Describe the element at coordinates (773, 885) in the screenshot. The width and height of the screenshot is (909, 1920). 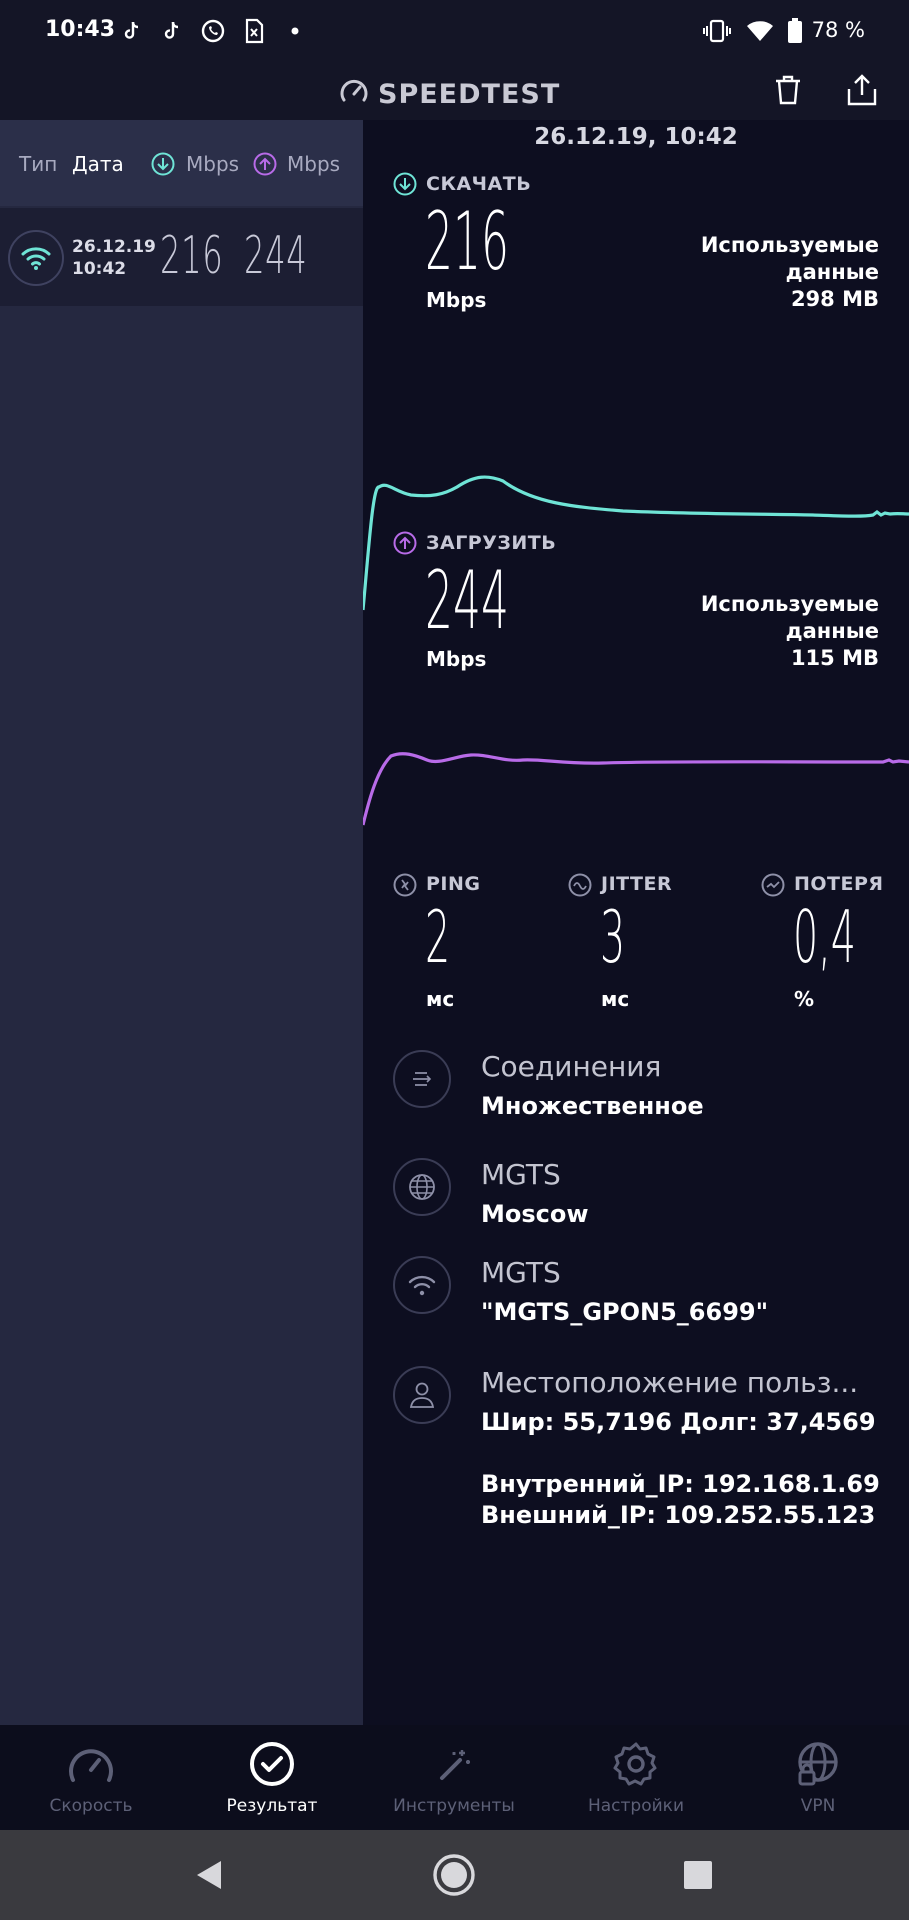
I see `packet-loss-icon` at that location.